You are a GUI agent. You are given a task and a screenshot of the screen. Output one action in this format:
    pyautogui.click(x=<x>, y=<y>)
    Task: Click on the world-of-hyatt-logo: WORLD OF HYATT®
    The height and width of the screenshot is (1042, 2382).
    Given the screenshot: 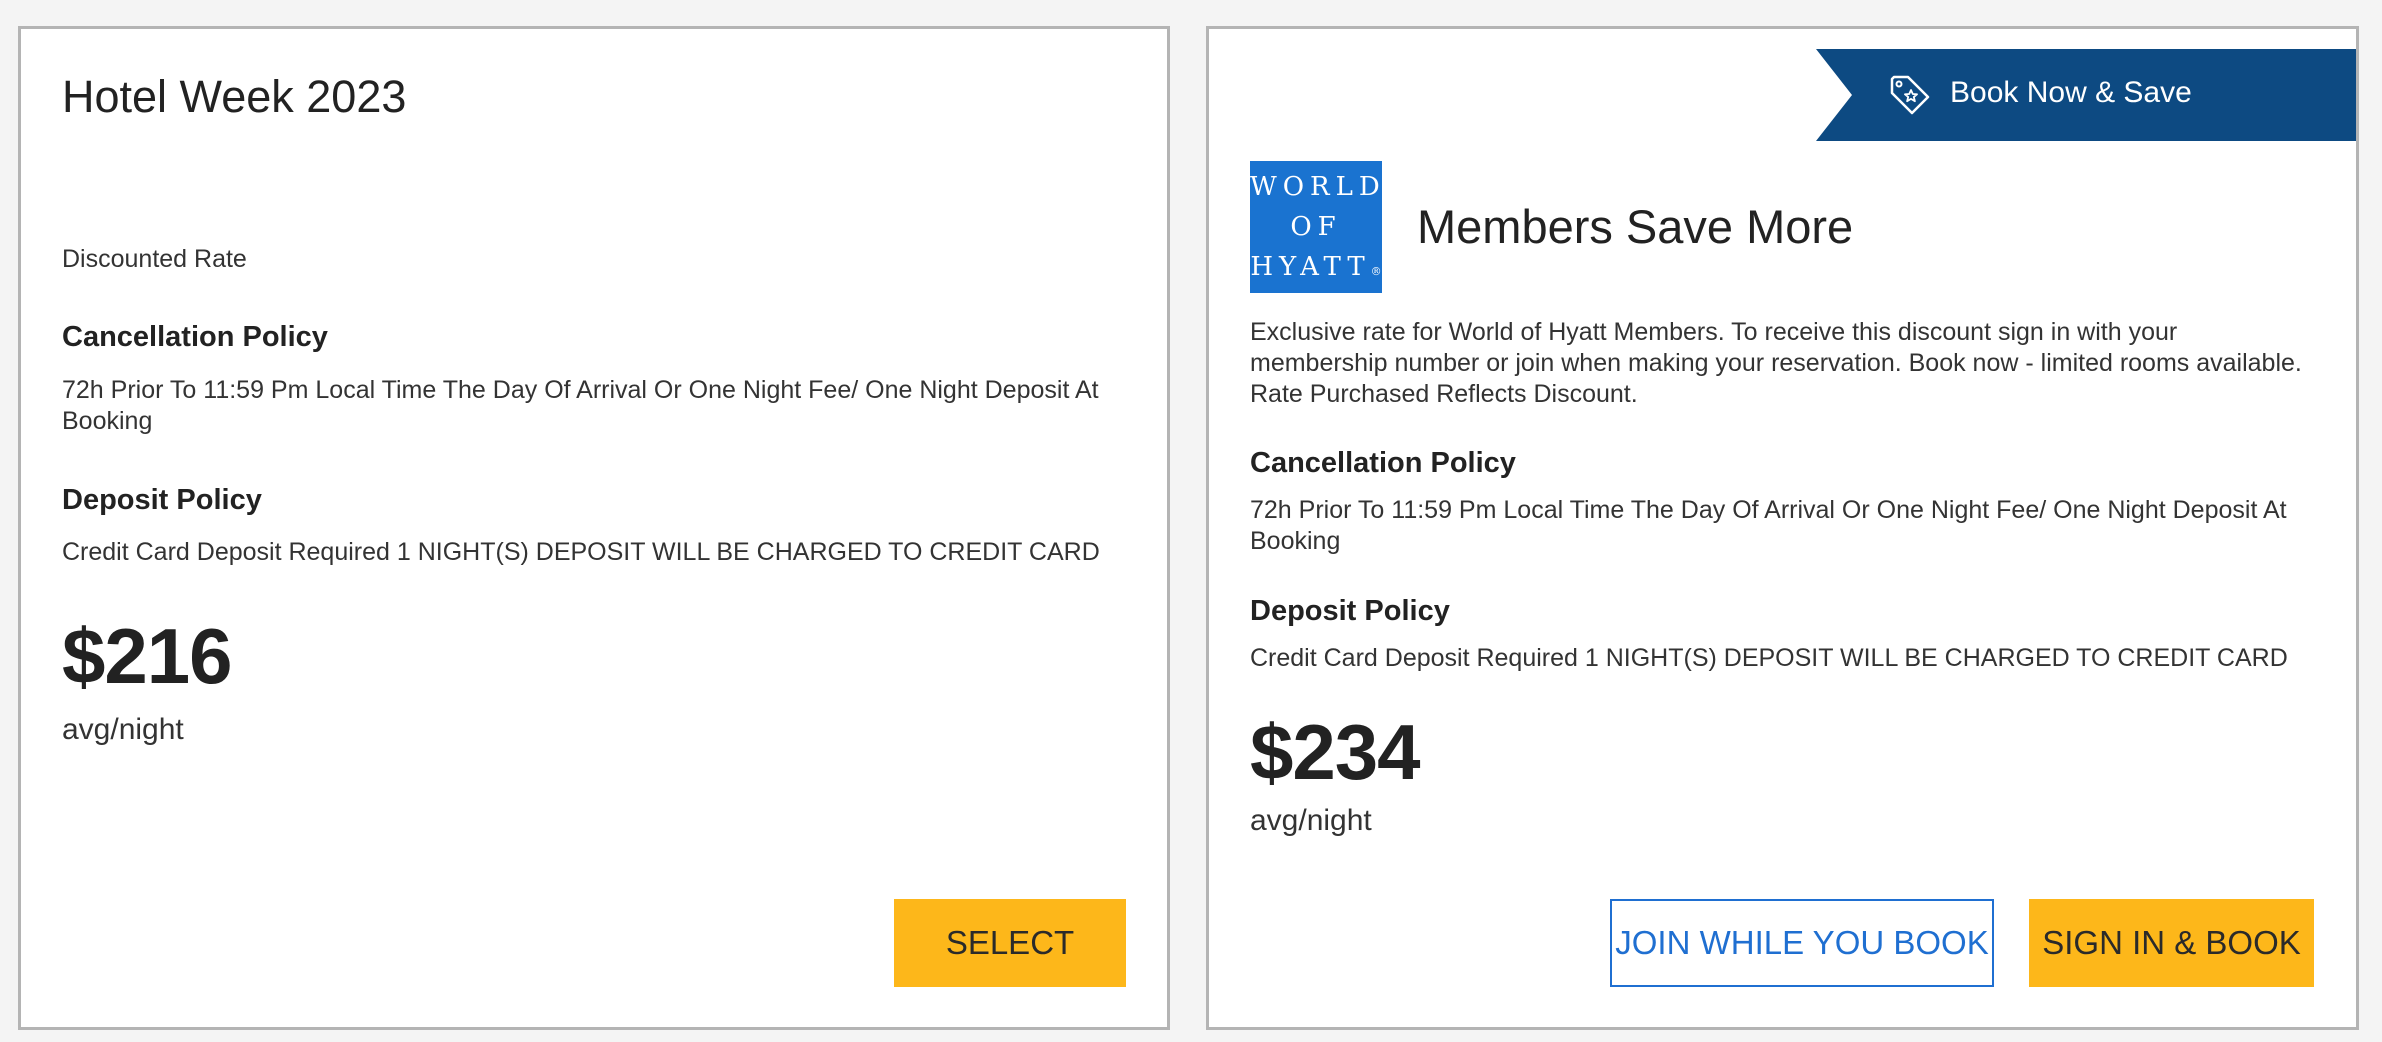 What is the action you would take?
    pyautogui.click(x=1316, y=227)
    